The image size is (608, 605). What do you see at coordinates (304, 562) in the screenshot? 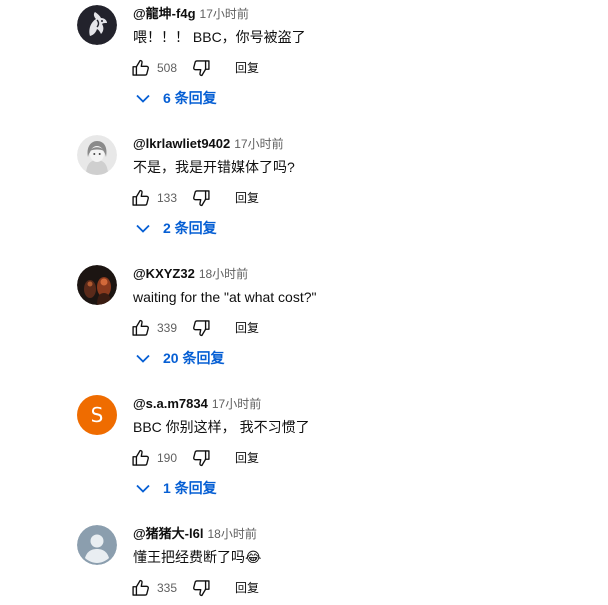
I see `comment-item: @猪猪大-l6l 18小时前 懂王把经费断了吗😂 335 回复` at bounding box center [304, 562].